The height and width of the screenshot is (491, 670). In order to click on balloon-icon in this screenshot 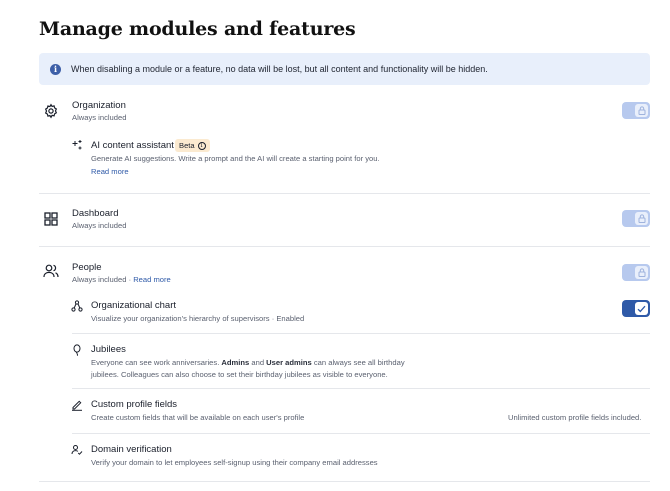, I will do `click(77, 350)`.